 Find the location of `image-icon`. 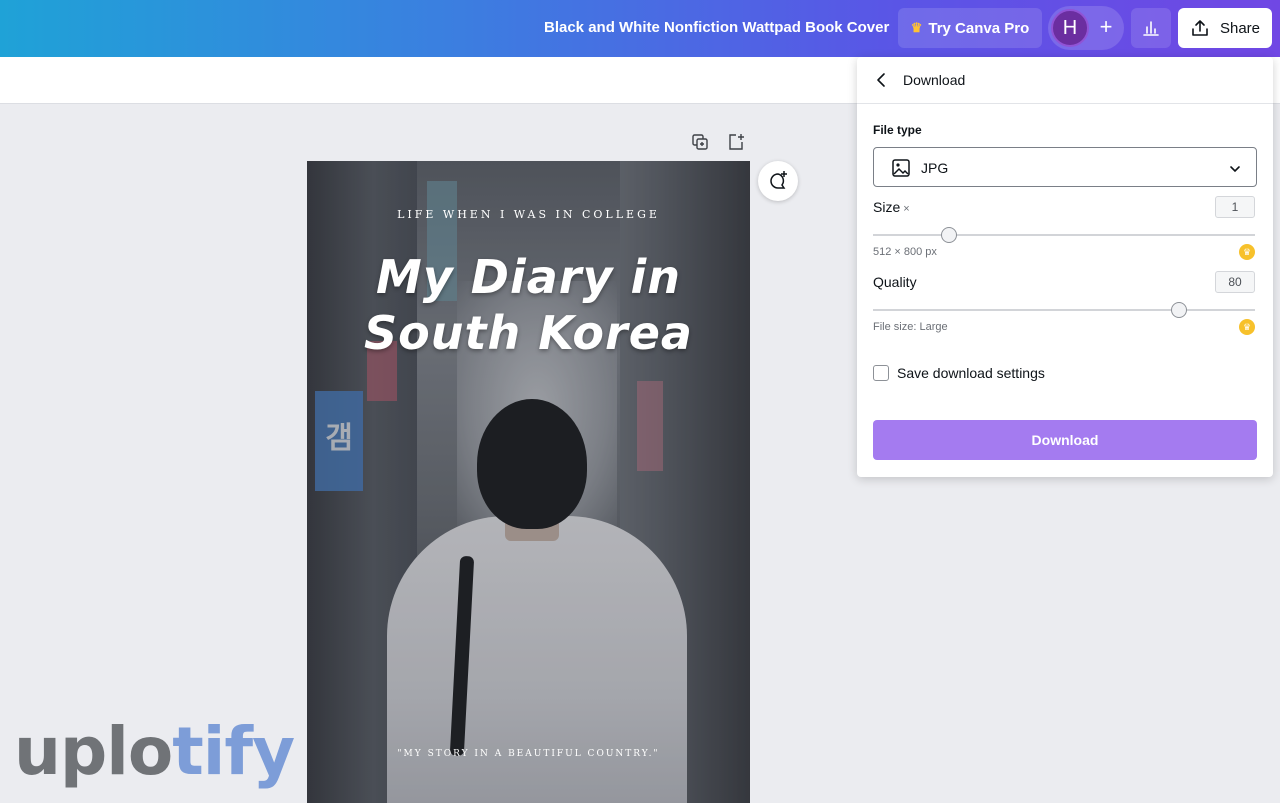

image-icon is located at coordinates (901, 168).